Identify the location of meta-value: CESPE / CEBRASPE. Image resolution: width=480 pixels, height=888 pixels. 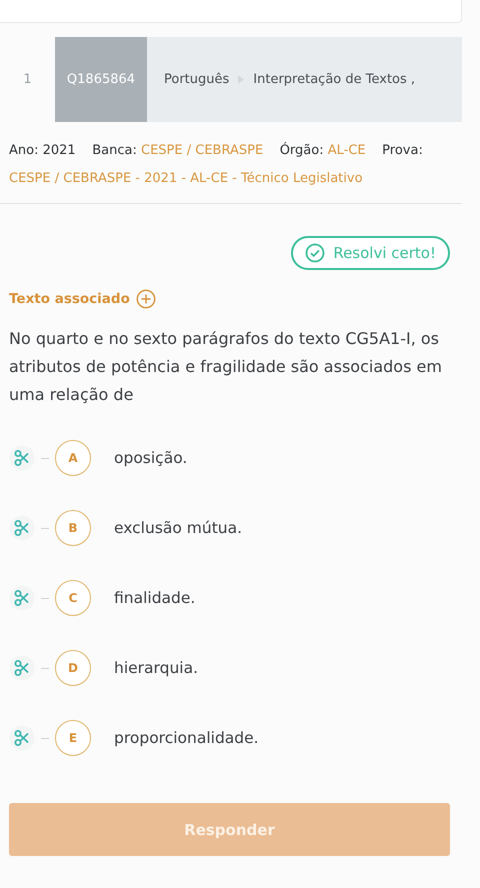
(202, 151).